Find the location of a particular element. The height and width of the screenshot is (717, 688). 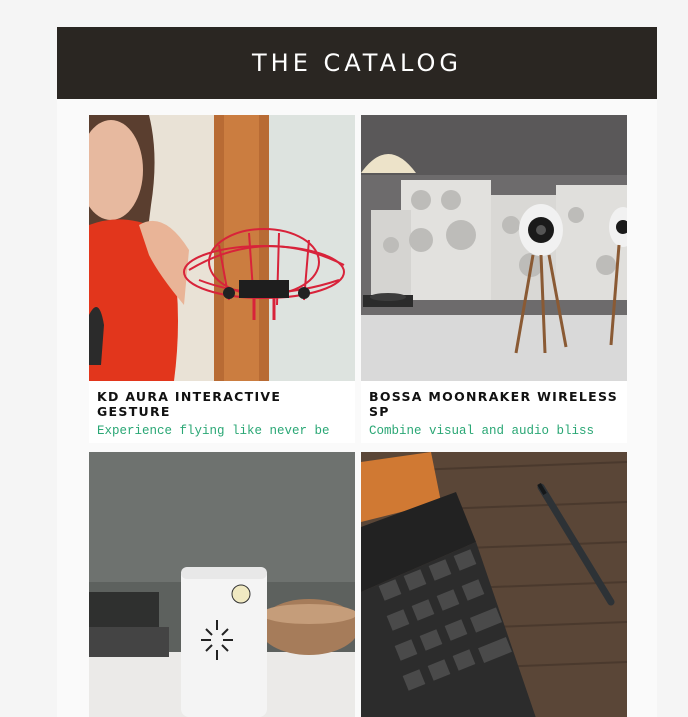

catalog-header: THE CATALOG is located at coordinates (357, 63).